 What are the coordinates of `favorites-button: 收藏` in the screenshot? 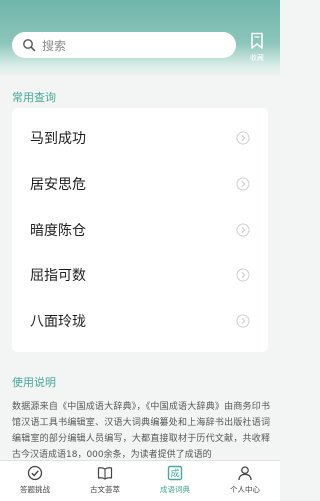 It's located at (257, 49).